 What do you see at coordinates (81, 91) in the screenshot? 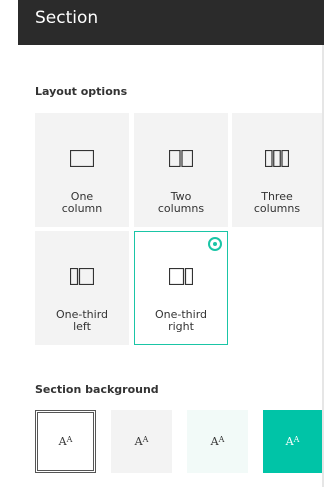
I see `layout-options-heading: Layout options` at bounding box center [81, 91].